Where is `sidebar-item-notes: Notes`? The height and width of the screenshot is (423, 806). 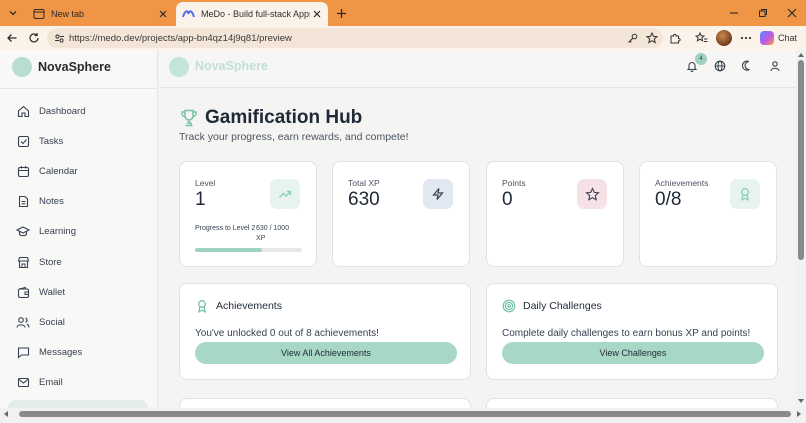
sidebar-item-notes: Notes is located at coordinates (40, 201).